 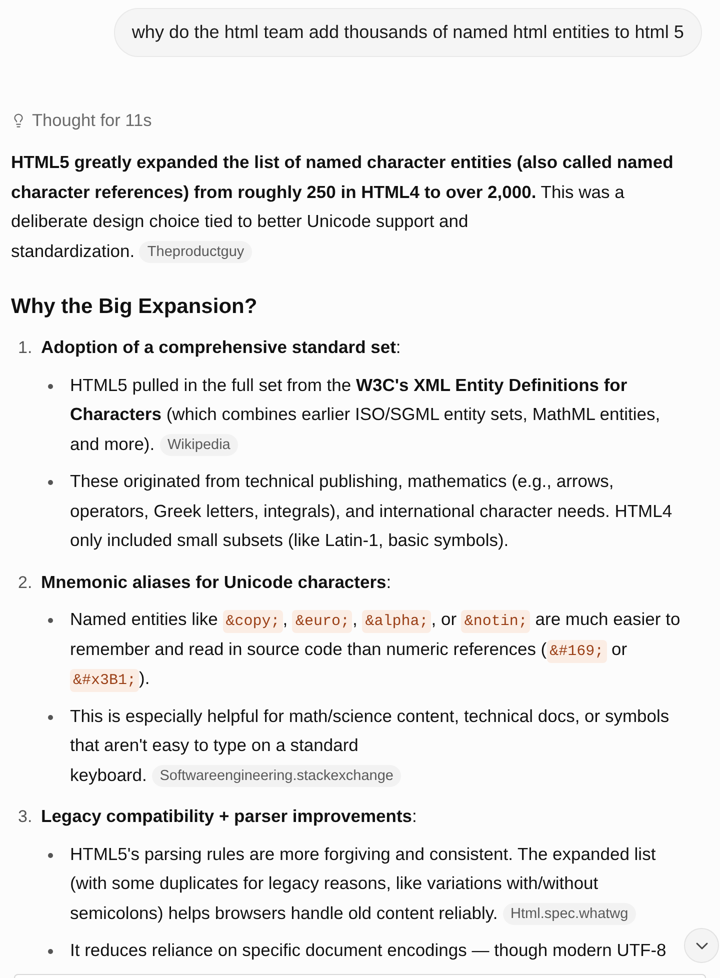 I want to click on user-message: why do the html team add thousands of named html entities to html 5, so click(x=408, y=32).